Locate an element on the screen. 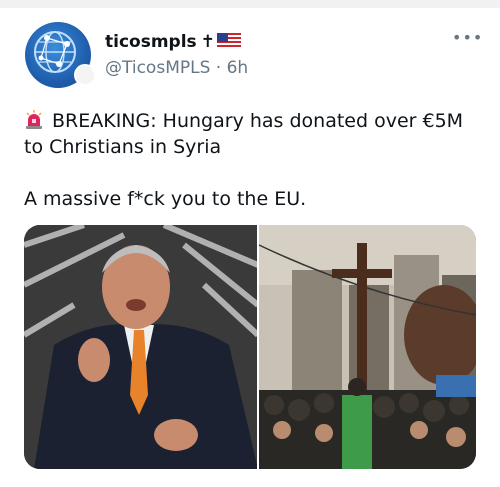 The height and width of the screenshot is (487, 500). display-name-text: ticosmpls is located at coordinates (151, 42).